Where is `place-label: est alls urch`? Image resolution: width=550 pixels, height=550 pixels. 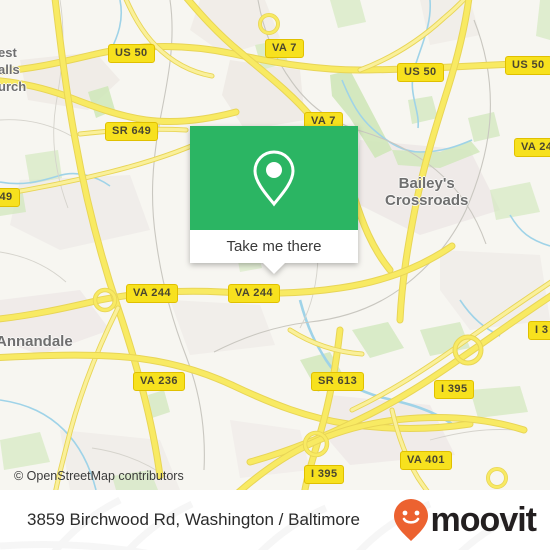
place-label: est alls urch is located at coordinates (13, 69).